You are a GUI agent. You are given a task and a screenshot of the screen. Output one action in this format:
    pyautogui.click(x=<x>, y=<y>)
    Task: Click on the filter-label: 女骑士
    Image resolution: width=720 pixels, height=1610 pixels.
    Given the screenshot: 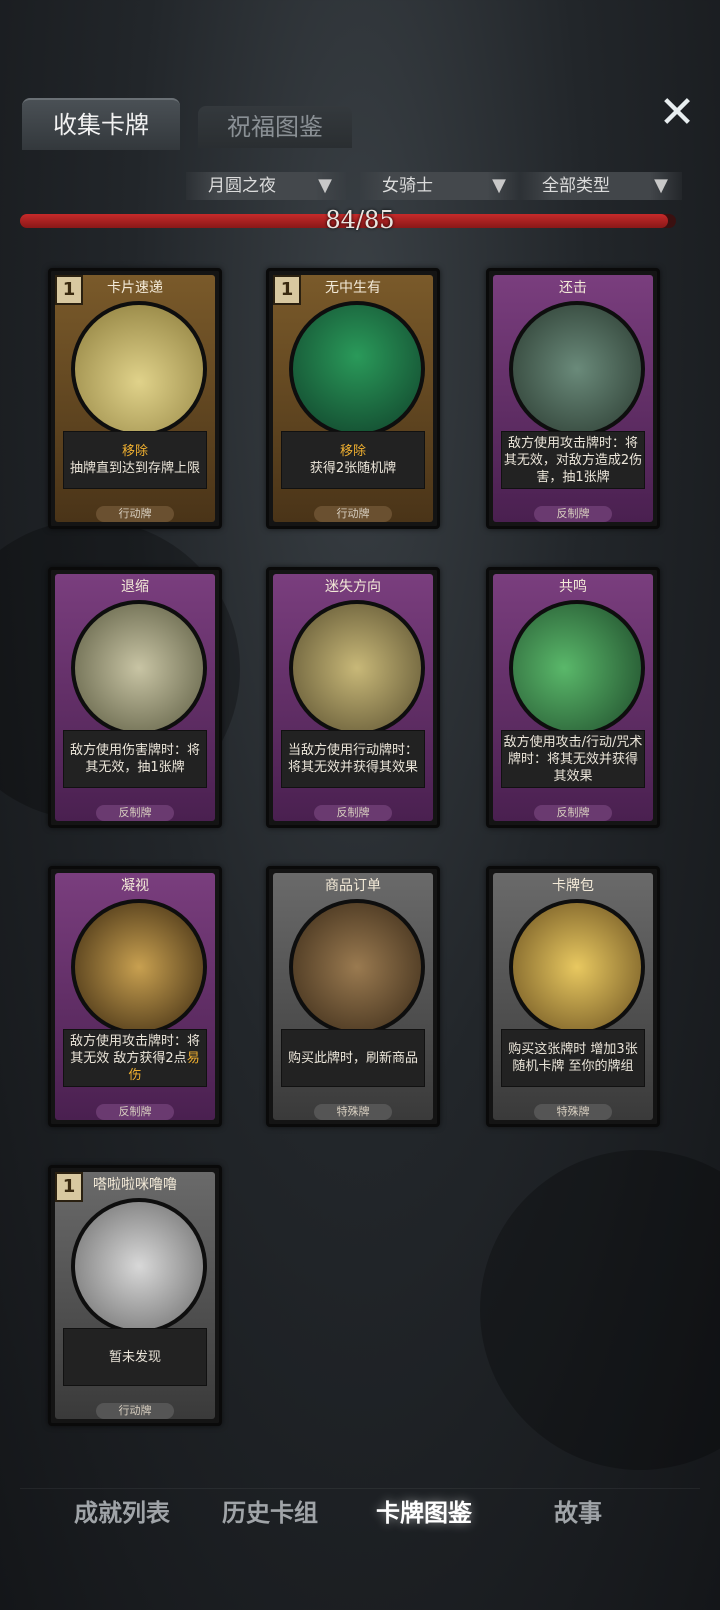 What is the action you would take?
    pyautogui.click(x=407, y=186)
    